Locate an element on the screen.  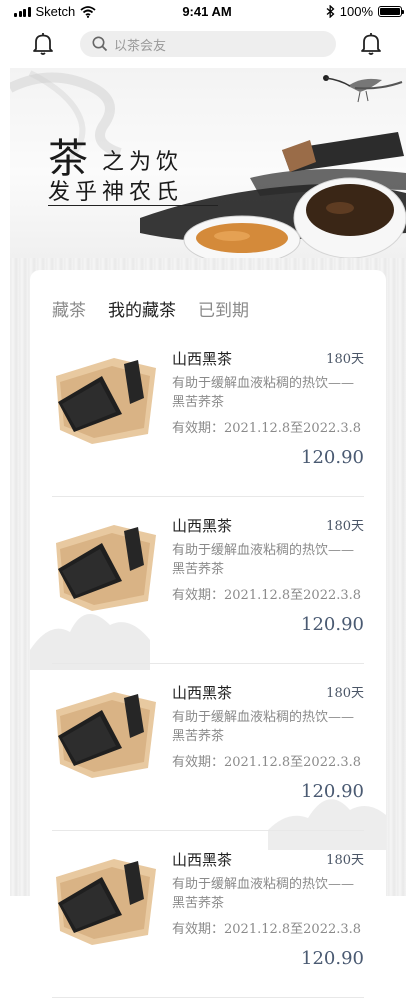
tab-bar: 藏茶 我的藏茶 已到期 is located at coordinates (150, 308).